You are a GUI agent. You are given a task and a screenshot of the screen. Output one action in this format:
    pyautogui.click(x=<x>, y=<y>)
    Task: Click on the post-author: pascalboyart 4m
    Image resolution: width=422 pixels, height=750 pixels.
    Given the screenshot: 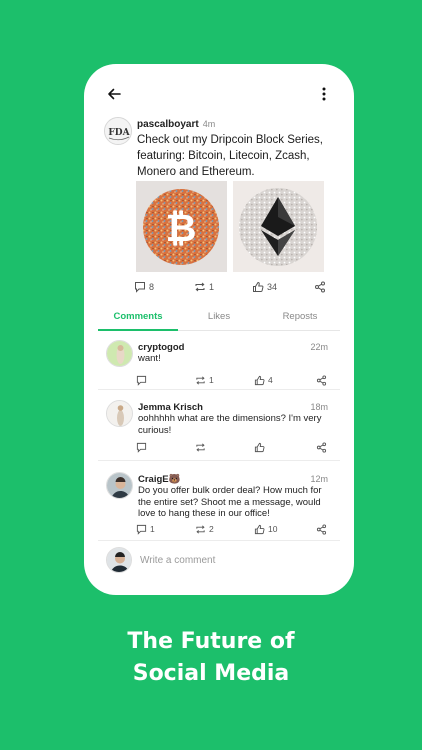 What is the action you would take?
    pyautogui.click(x=176, y=124)
    